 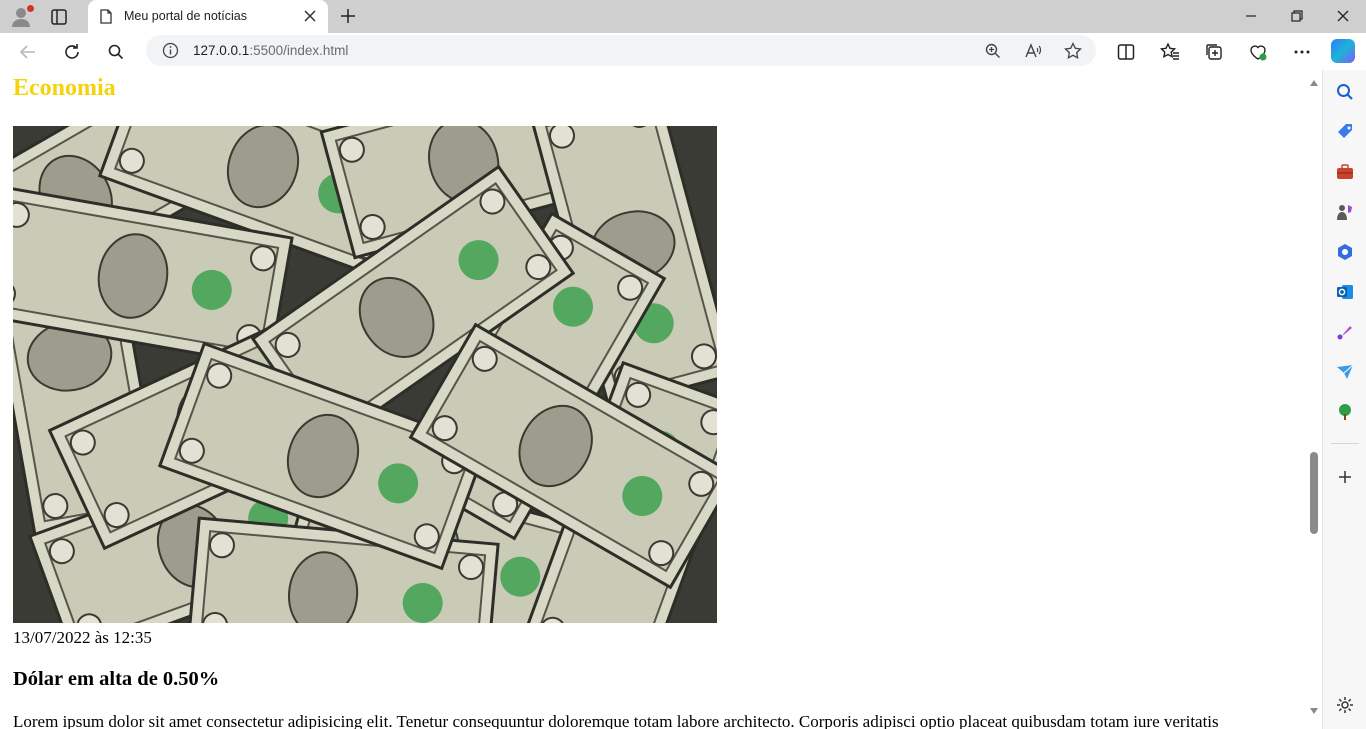 What do you see at coordinates (82, 637) in the screenshot?
I see `article-date: 13/07/2022 às 12:35` at bounding box center [82, 637].